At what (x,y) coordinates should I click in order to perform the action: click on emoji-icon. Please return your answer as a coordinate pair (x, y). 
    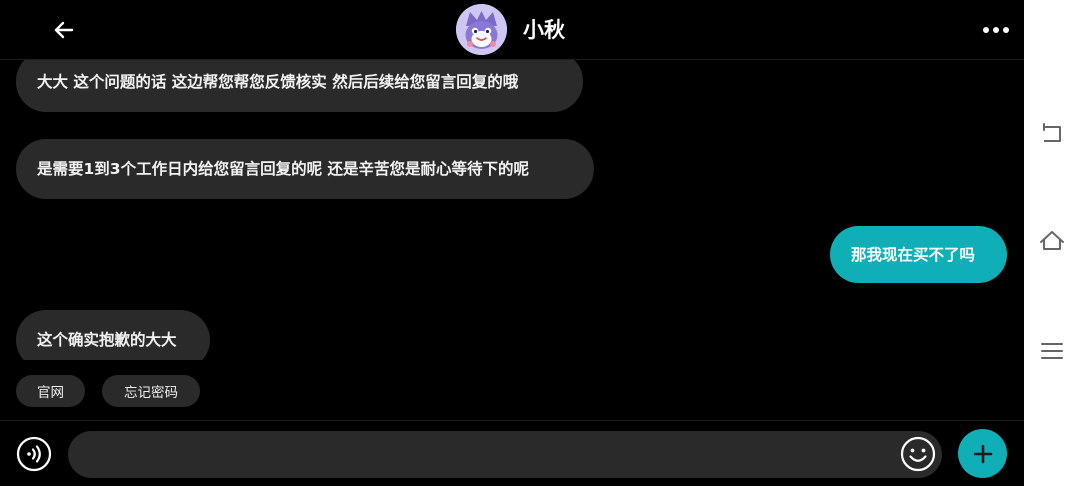
    Looking at the image, I should click on (918, 454).